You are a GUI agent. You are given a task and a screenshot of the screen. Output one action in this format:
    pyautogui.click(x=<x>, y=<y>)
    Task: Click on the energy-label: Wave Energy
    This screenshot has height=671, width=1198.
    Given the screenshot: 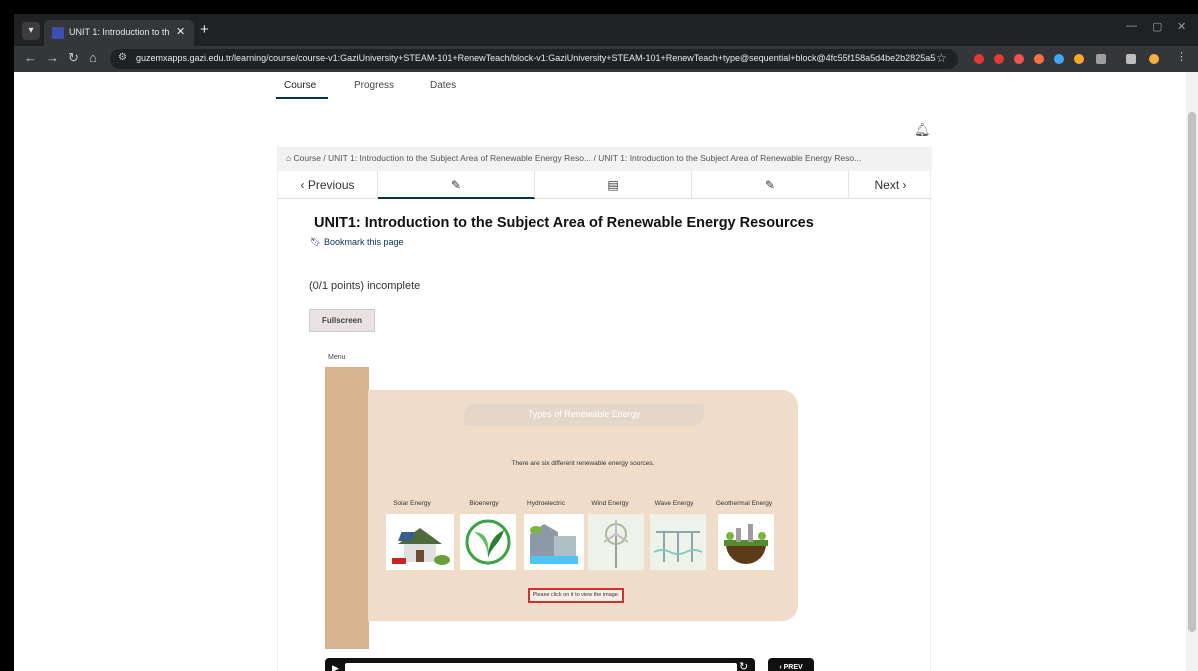 What is the action you would take?
    pyautogui.click(x=674, y=503)
    